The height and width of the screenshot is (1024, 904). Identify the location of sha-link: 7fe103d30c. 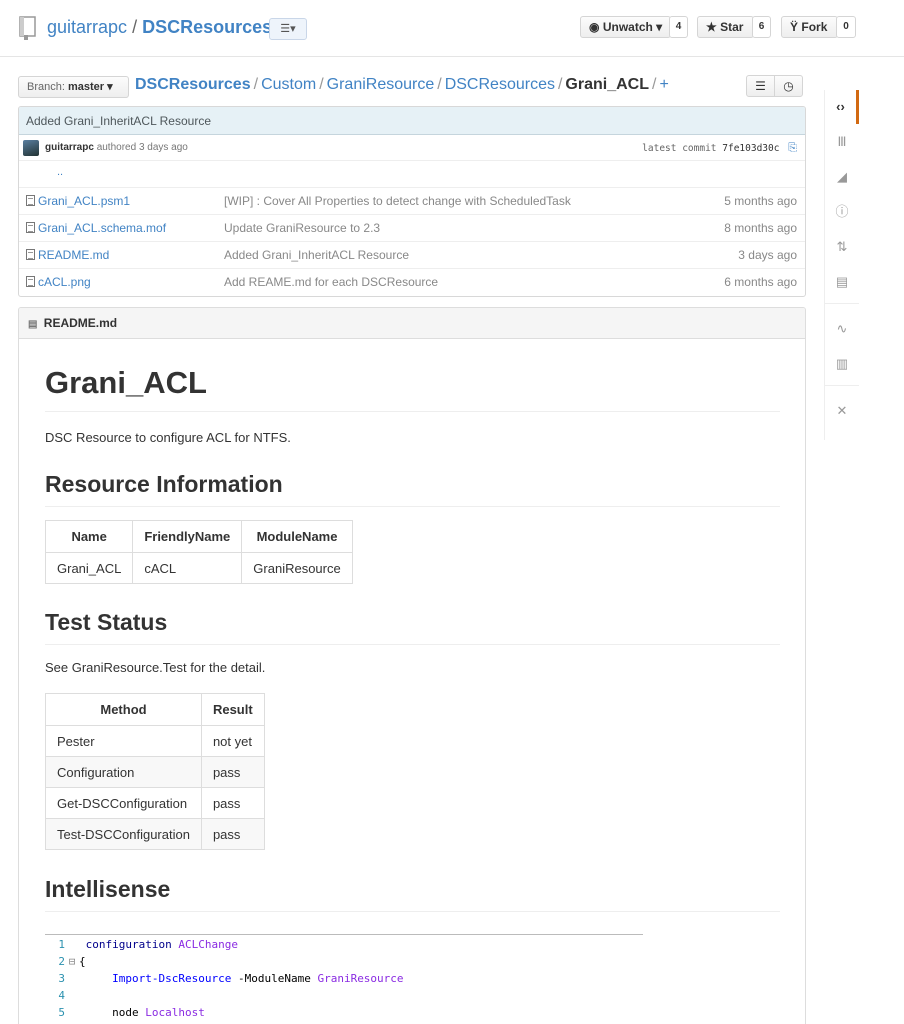
(750, 148).